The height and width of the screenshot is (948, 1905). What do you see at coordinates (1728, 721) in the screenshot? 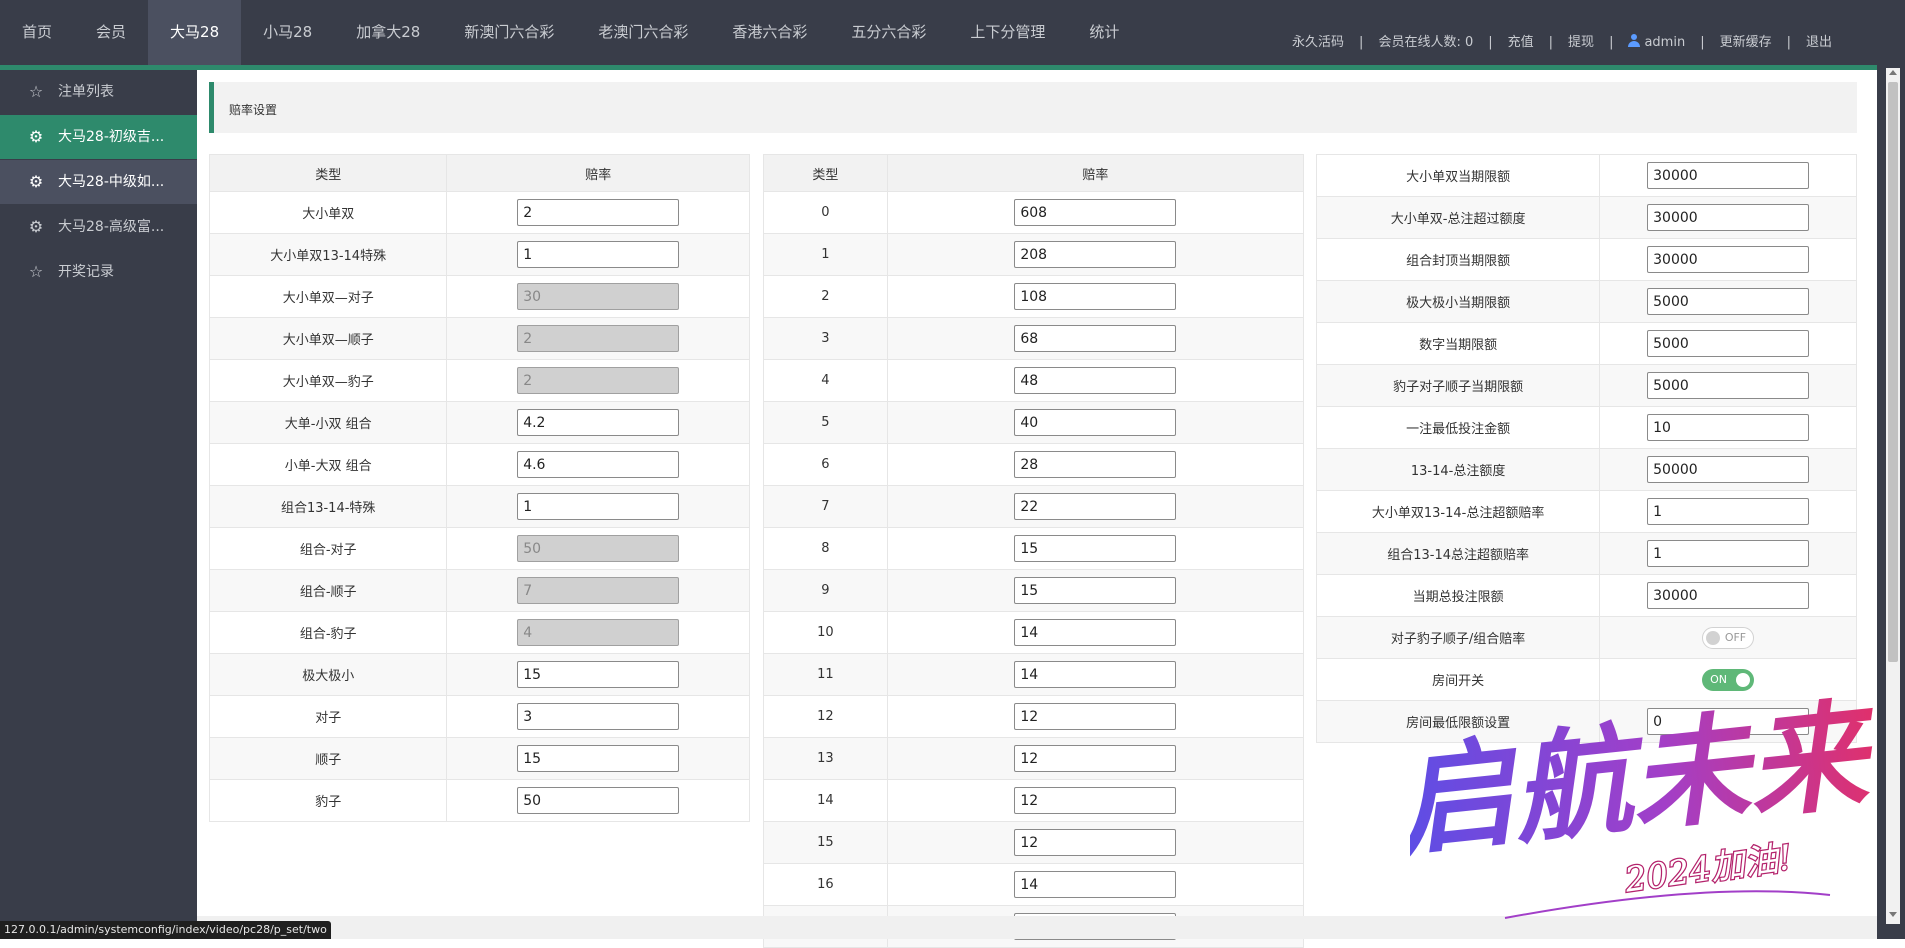
I see `min-limit-input` at bounding box center [1728, 721].